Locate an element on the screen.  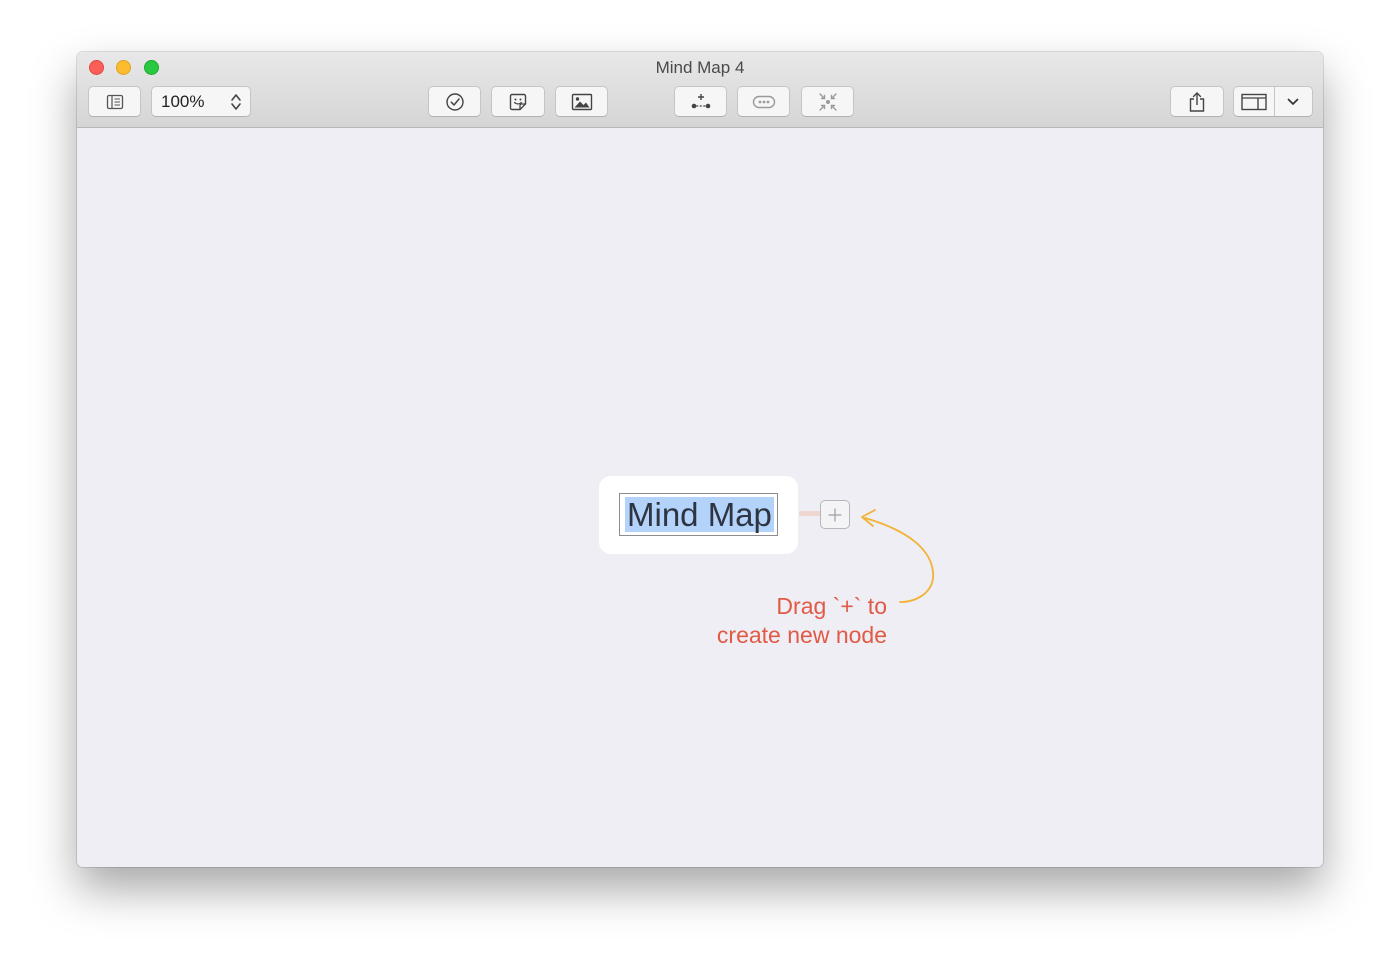
inspector-toggle is located at coordinates (1254, 102).